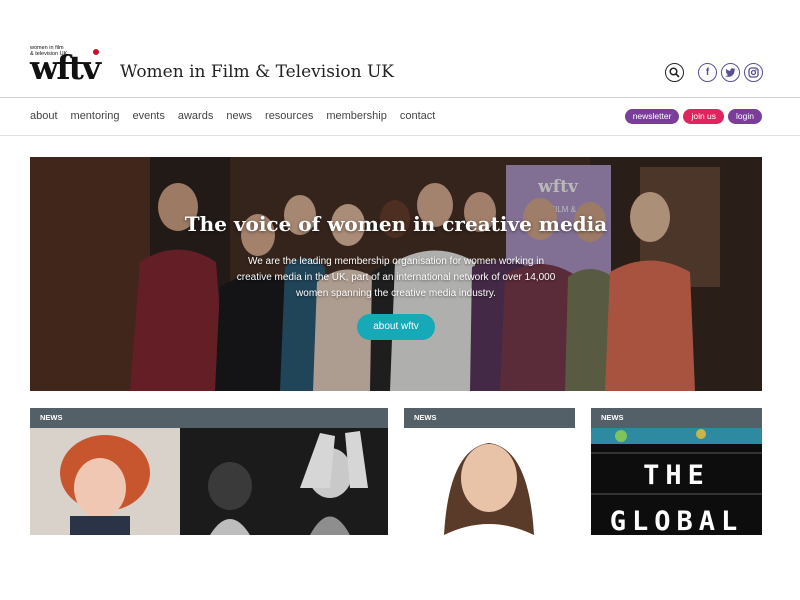 The height and width of the screenshot is (600, 800). Describe the element at coordinates (674, 72) in the screenshot. I see `search-icon` at that location.